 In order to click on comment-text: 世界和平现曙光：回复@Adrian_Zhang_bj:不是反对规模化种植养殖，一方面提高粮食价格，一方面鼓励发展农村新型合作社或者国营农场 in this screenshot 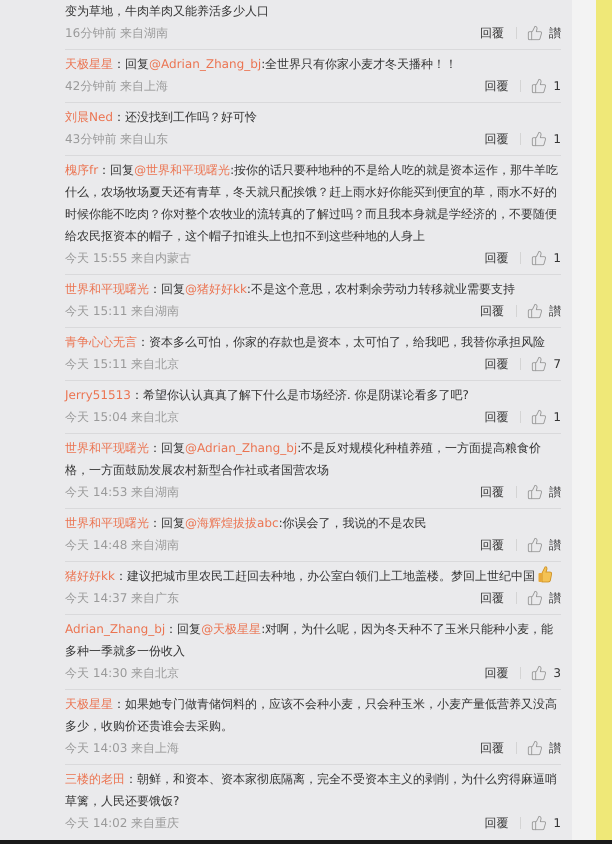, I will do `click(303, 459)`.